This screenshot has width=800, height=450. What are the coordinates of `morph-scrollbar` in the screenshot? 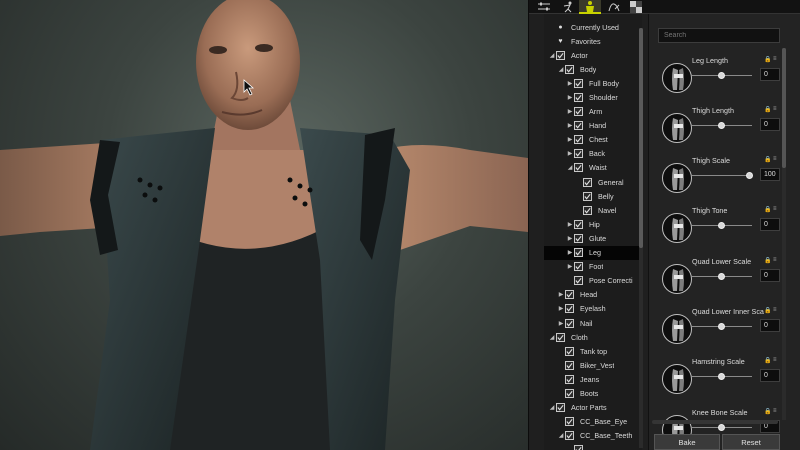 It's located at (784, 234).